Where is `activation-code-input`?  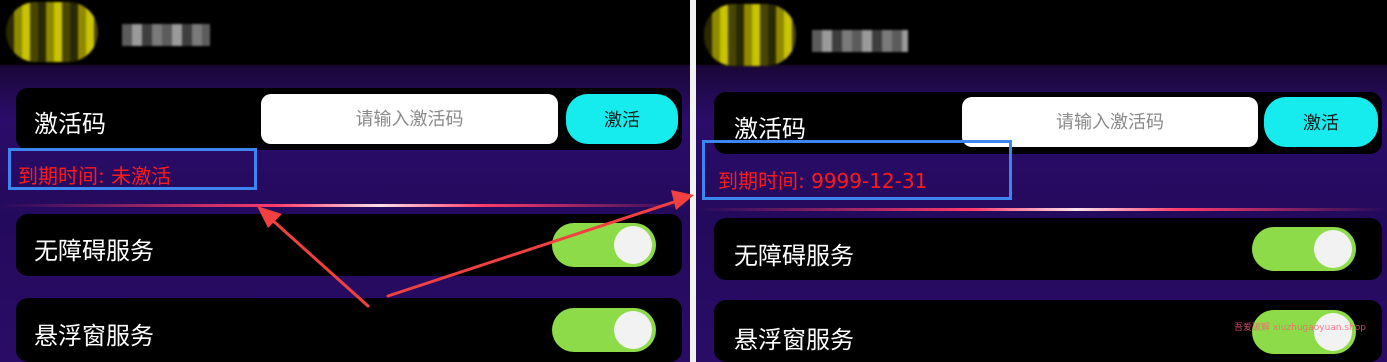
activation-code-input is located at coordinates (409, 119).